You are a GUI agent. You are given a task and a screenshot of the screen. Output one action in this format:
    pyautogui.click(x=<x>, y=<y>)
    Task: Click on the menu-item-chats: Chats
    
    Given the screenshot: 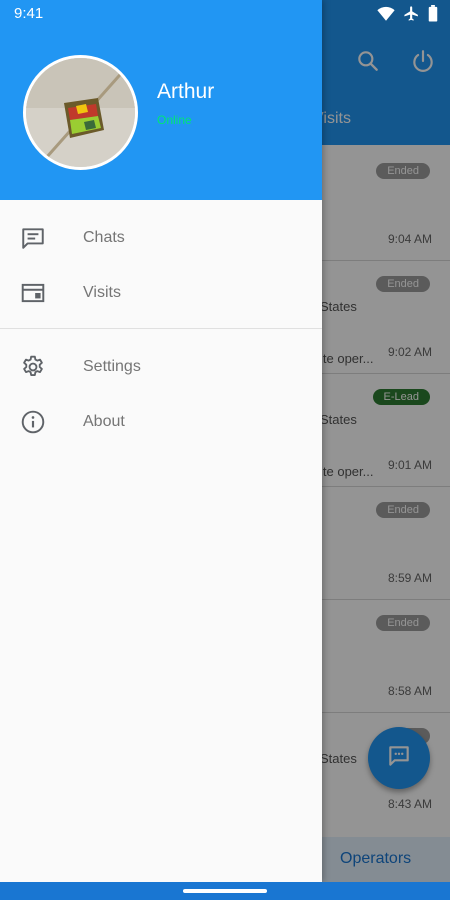 What is the action you would take?
    pyautogui.click(x=161, y=237)
    